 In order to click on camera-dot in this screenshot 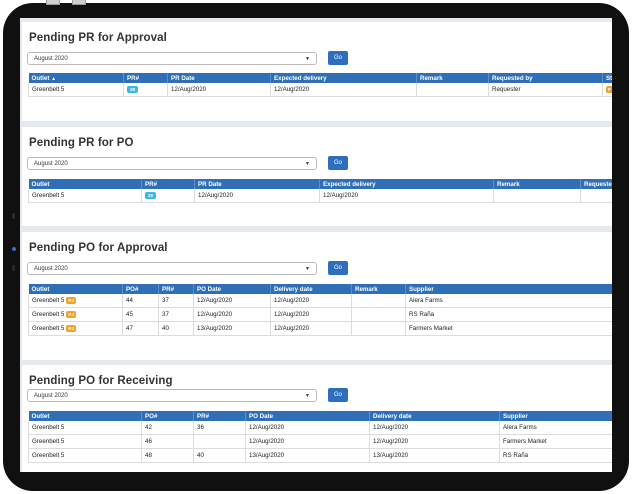, I will do `click(14, 249)`.